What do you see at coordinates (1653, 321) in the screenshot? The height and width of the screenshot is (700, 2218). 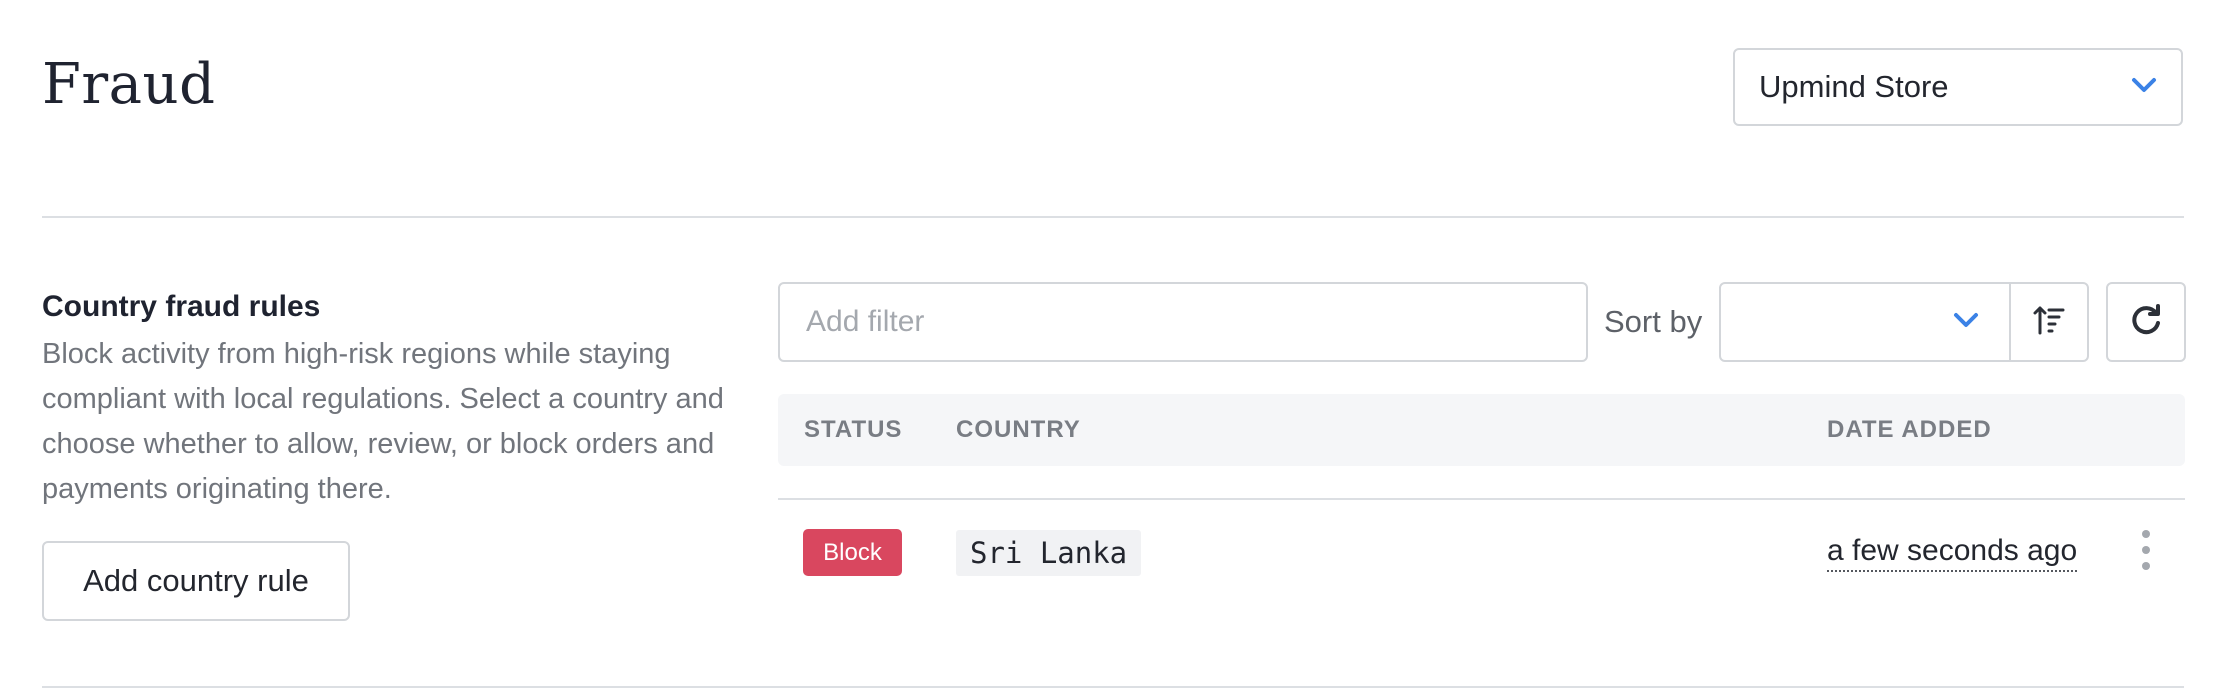 I see `sort-by-label: Sort by` at bounding box center [1653, 321].